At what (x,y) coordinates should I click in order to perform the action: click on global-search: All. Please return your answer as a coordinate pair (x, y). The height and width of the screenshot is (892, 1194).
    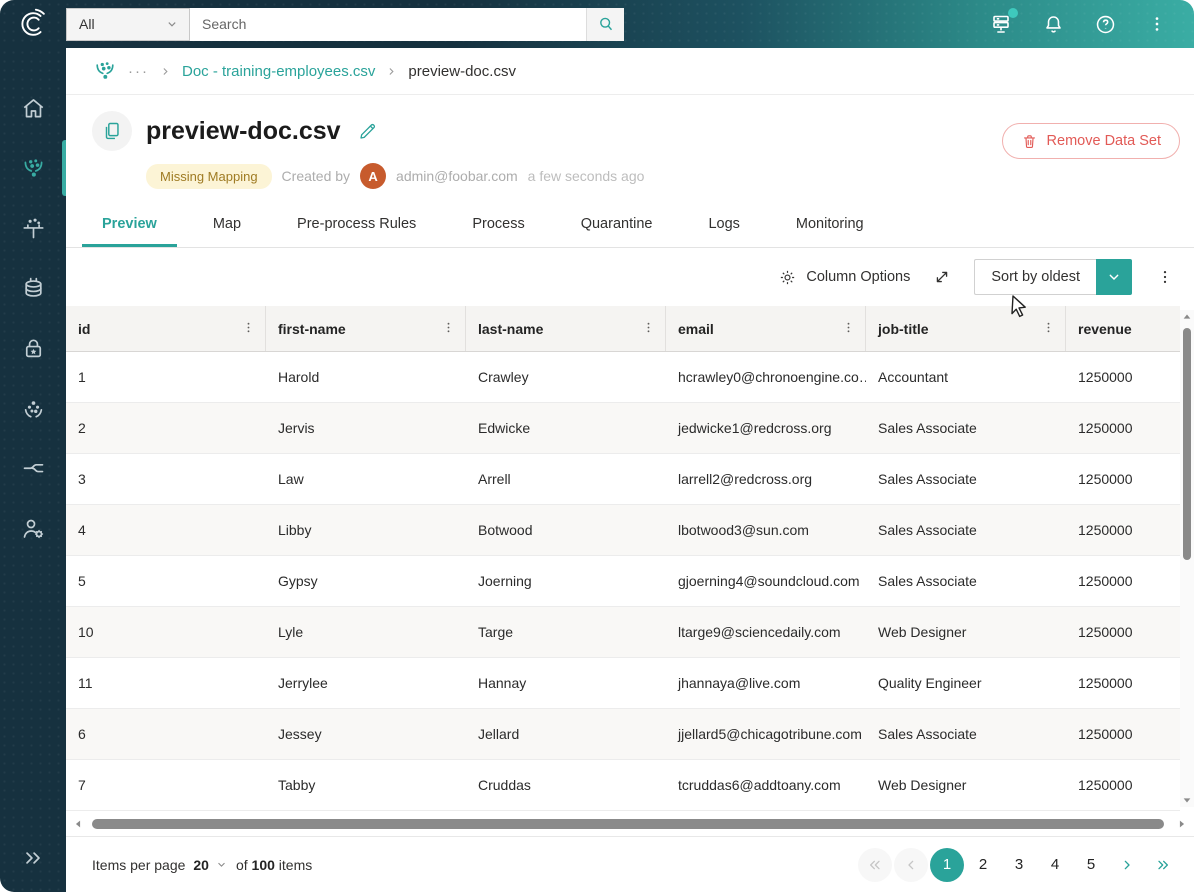
    Looking at the image, I should click on (345, 24).